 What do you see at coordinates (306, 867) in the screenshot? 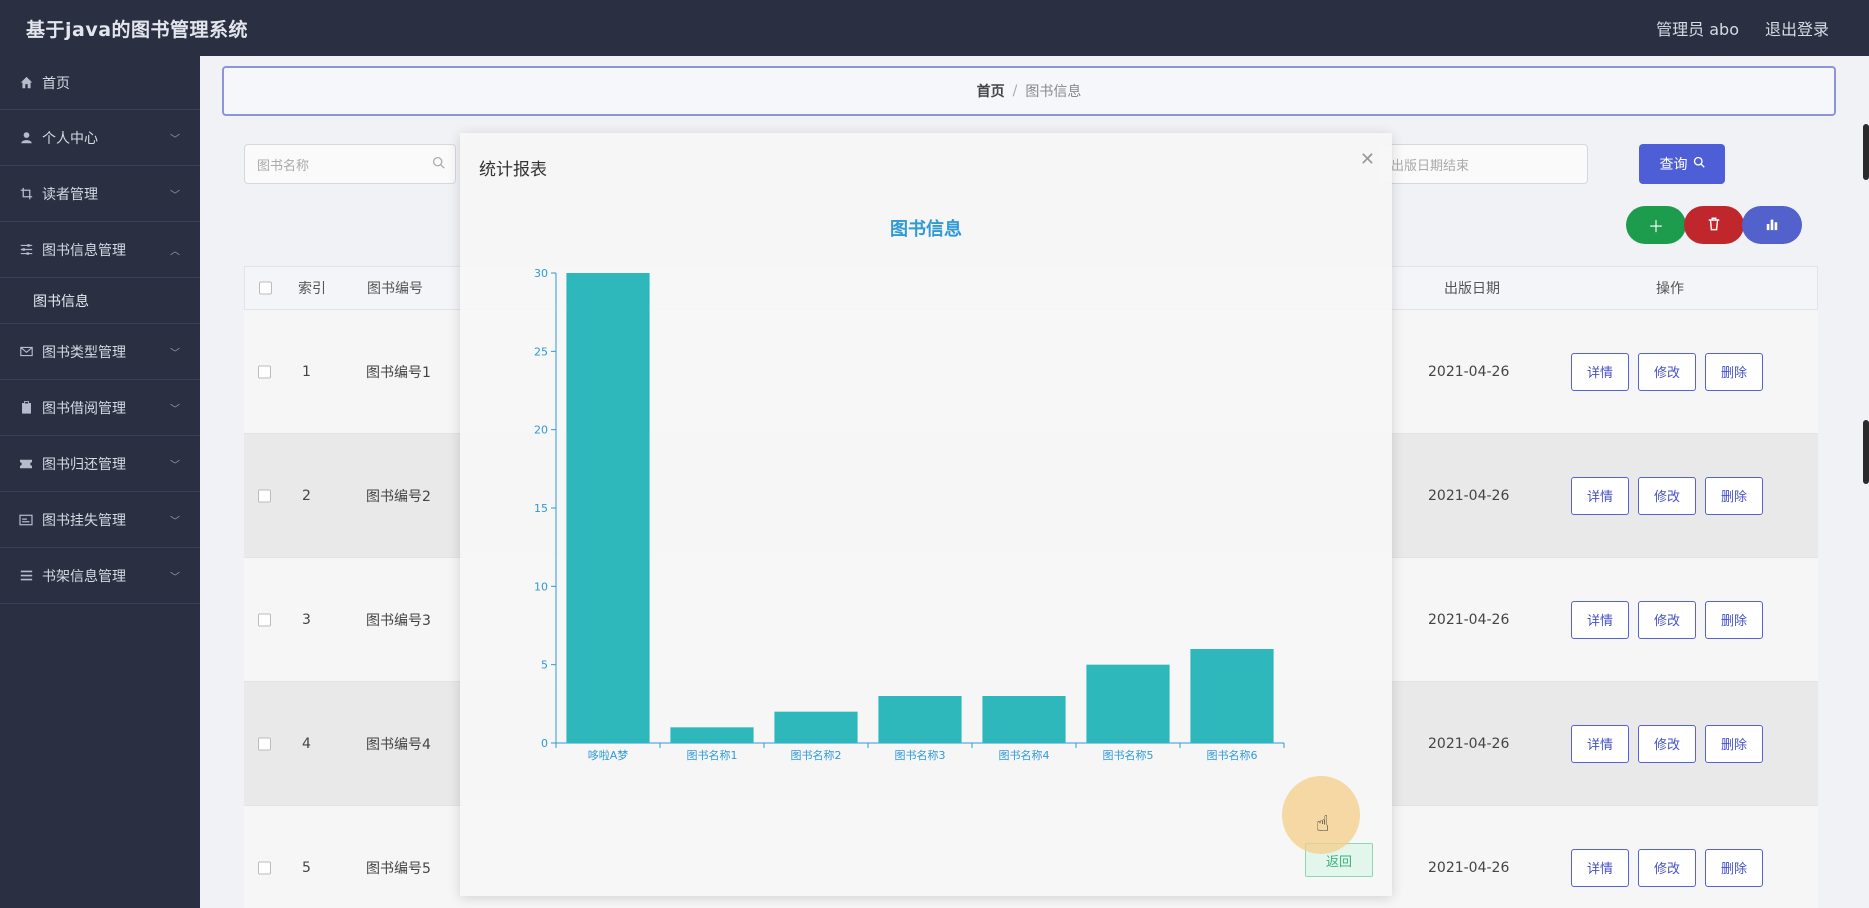
I see `row-index: 5` at bounding box center [306, 867].